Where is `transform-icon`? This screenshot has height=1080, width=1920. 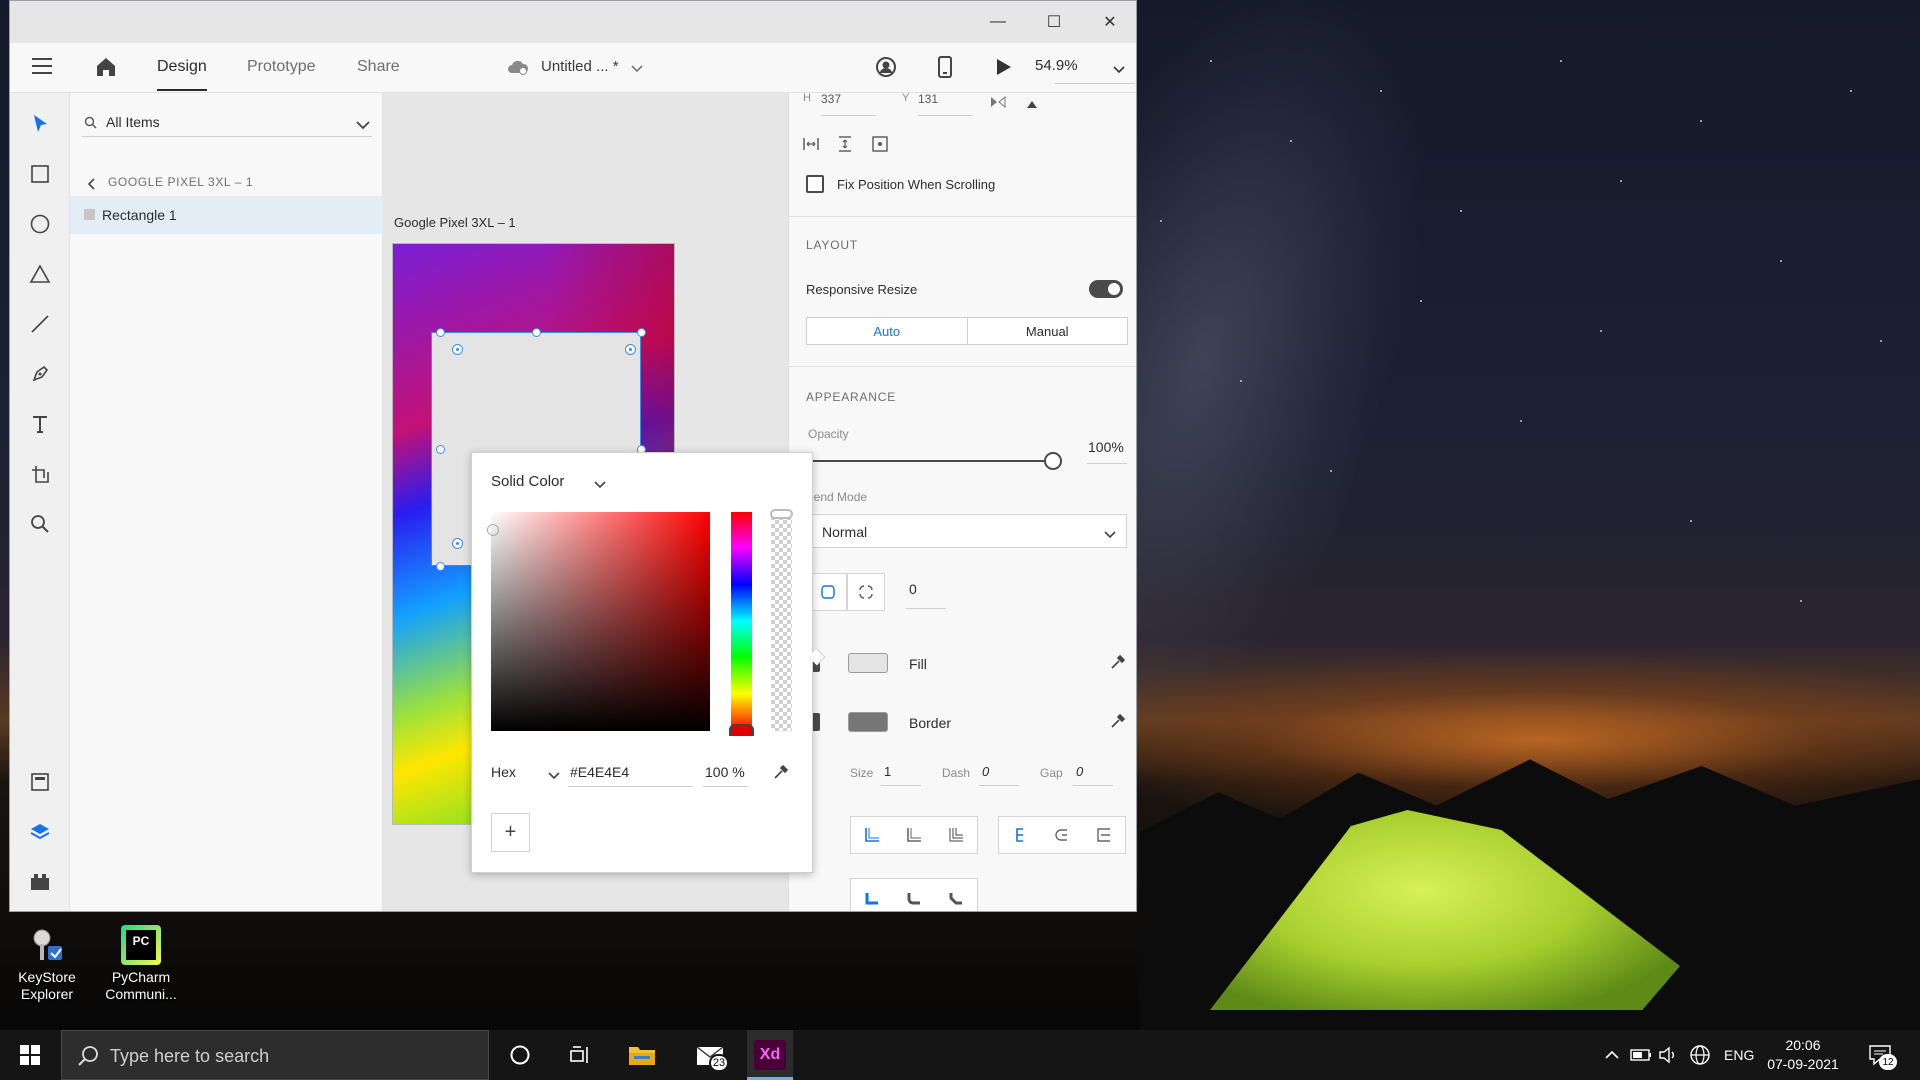
transform-icon is located at coordinates (880, 145).